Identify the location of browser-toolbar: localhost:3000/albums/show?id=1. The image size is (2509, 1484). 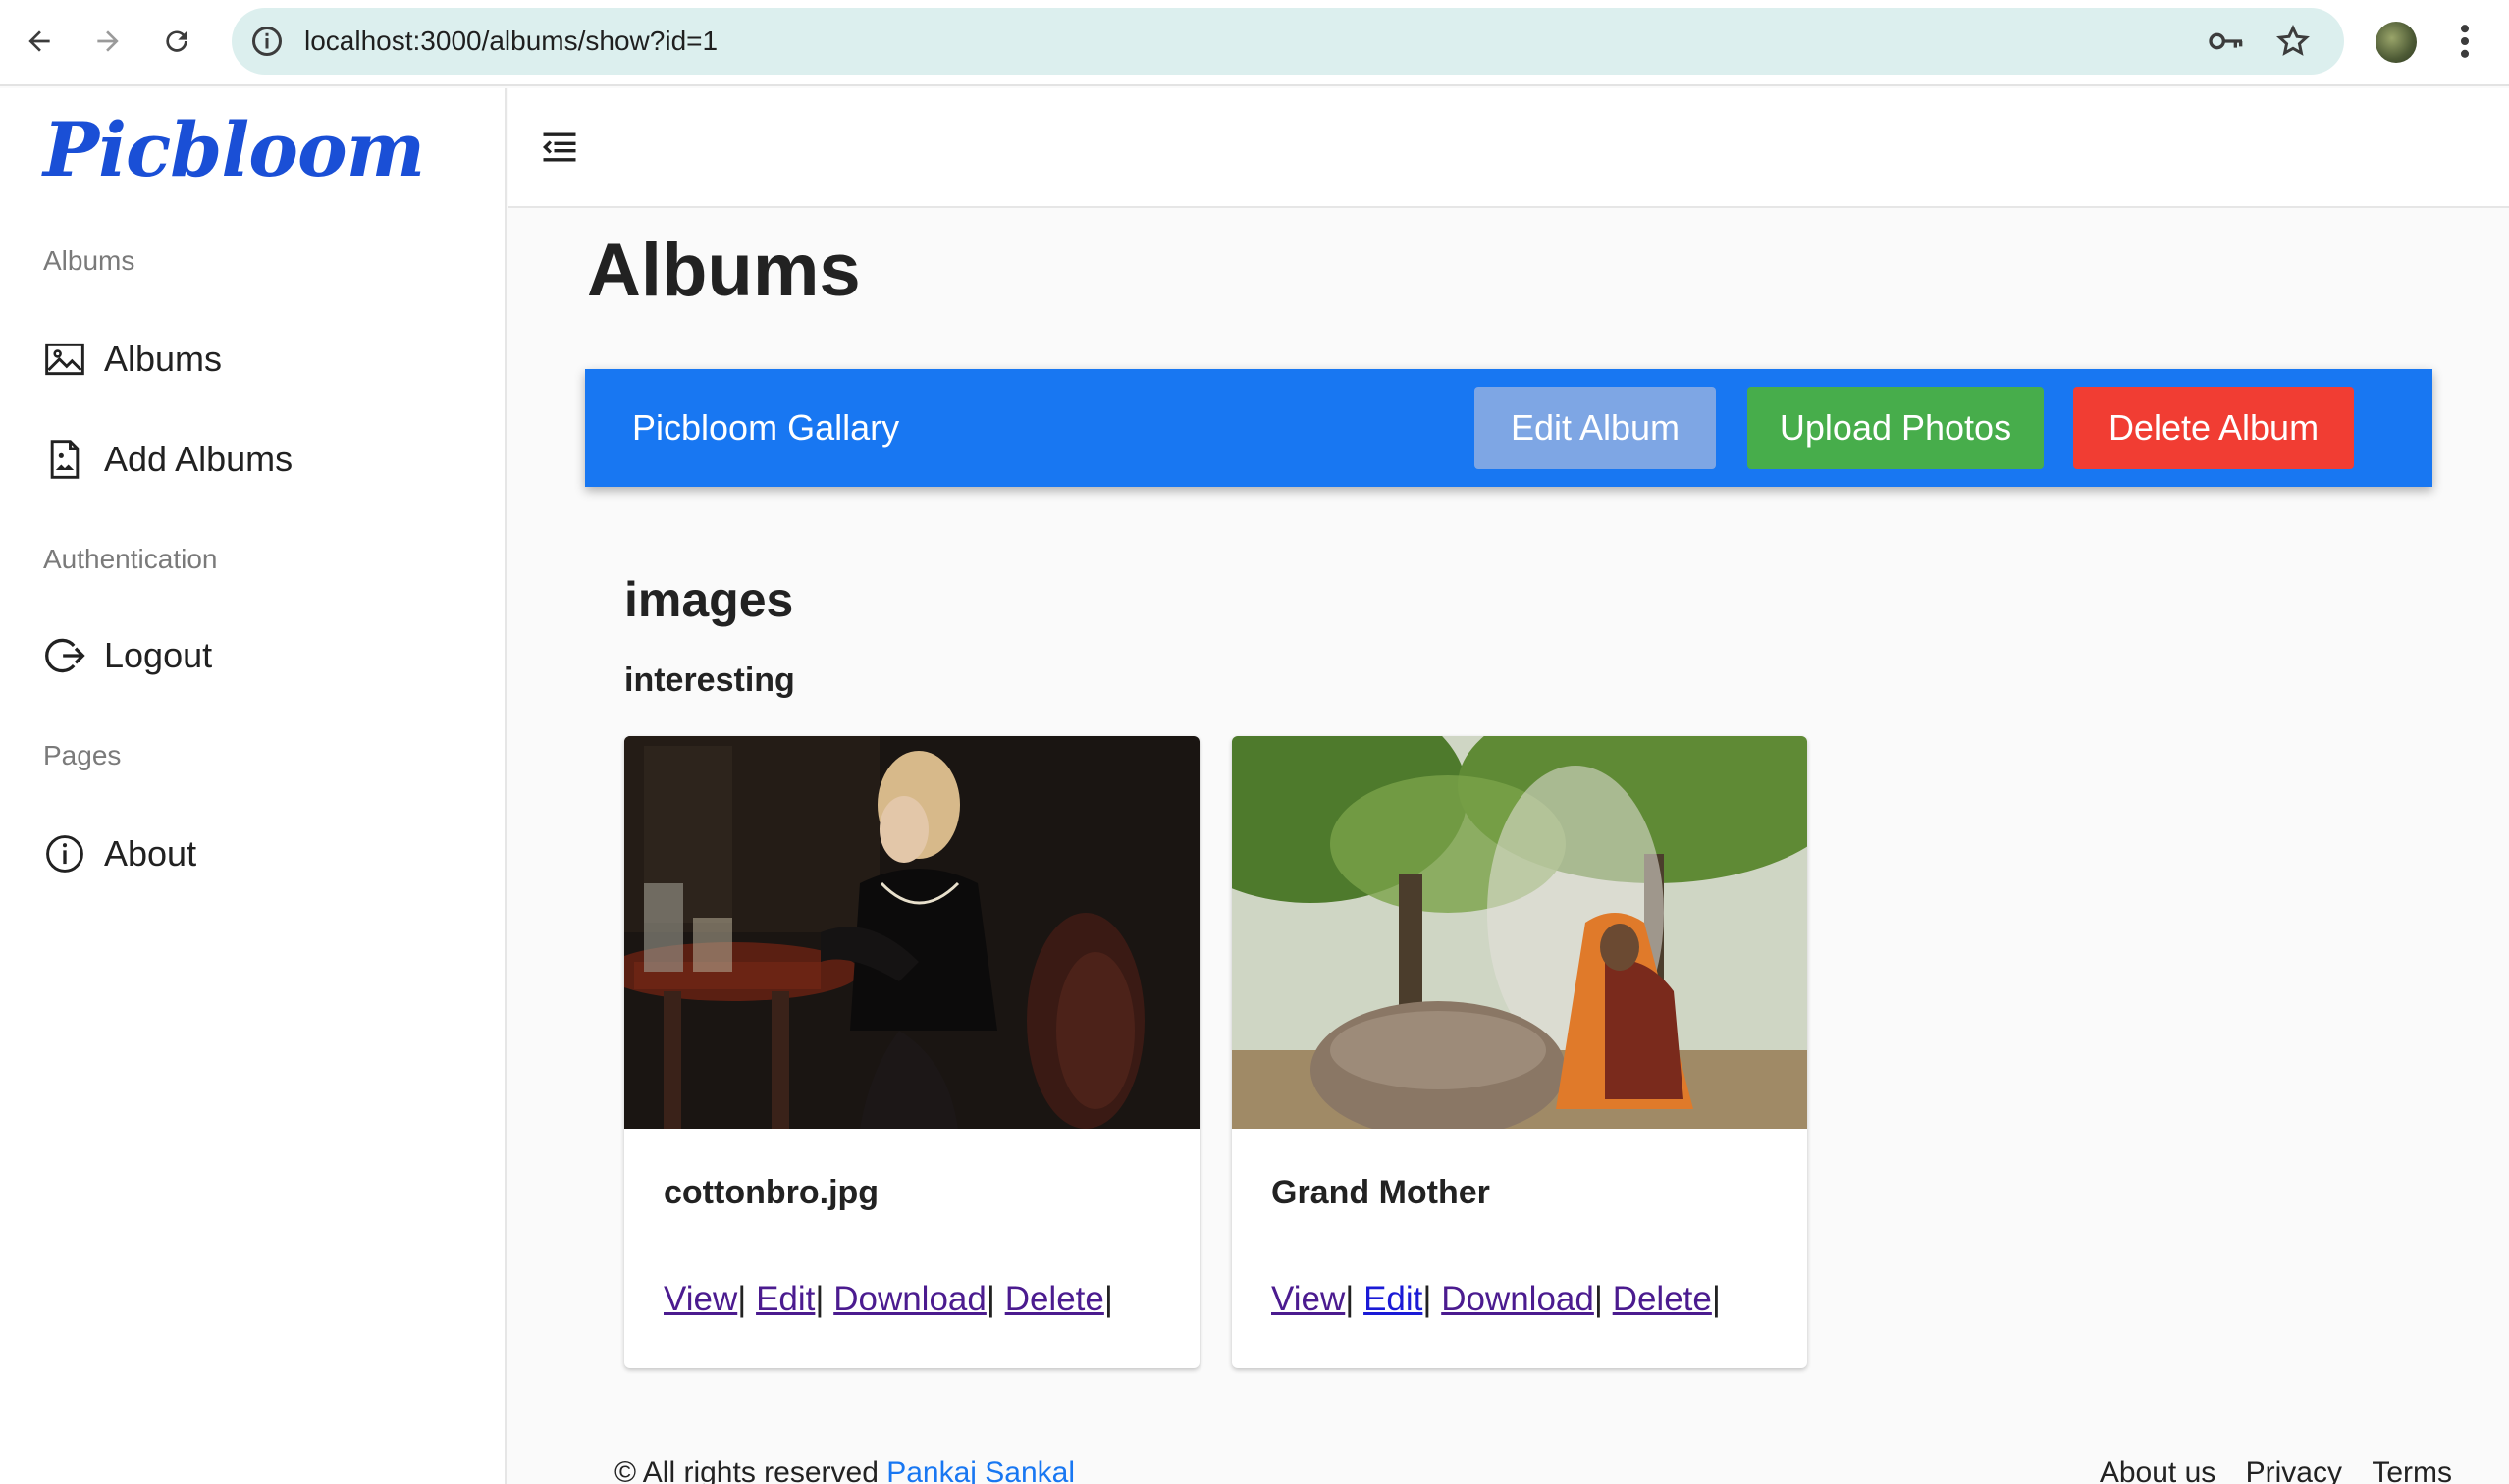
(1254, 43).